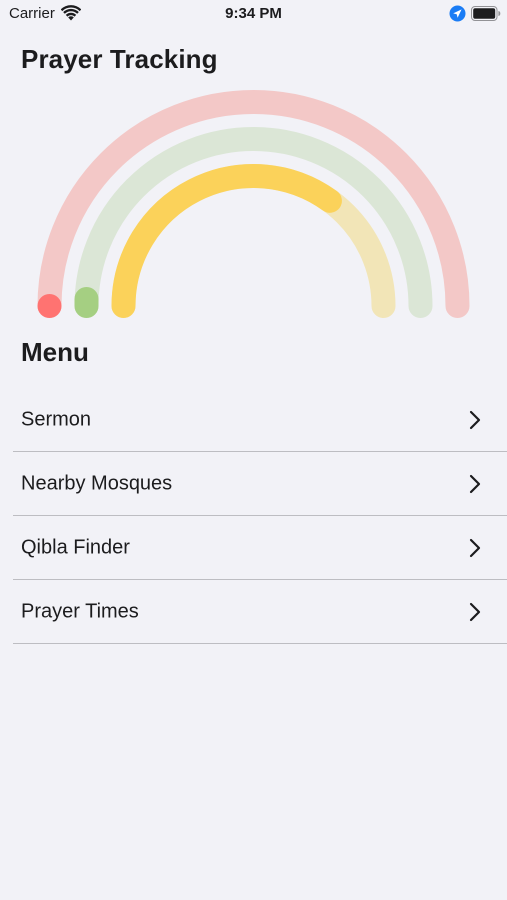 This screenshot has width=507, height=900. I want to click on menu-title: Menu, so click(55, 352).